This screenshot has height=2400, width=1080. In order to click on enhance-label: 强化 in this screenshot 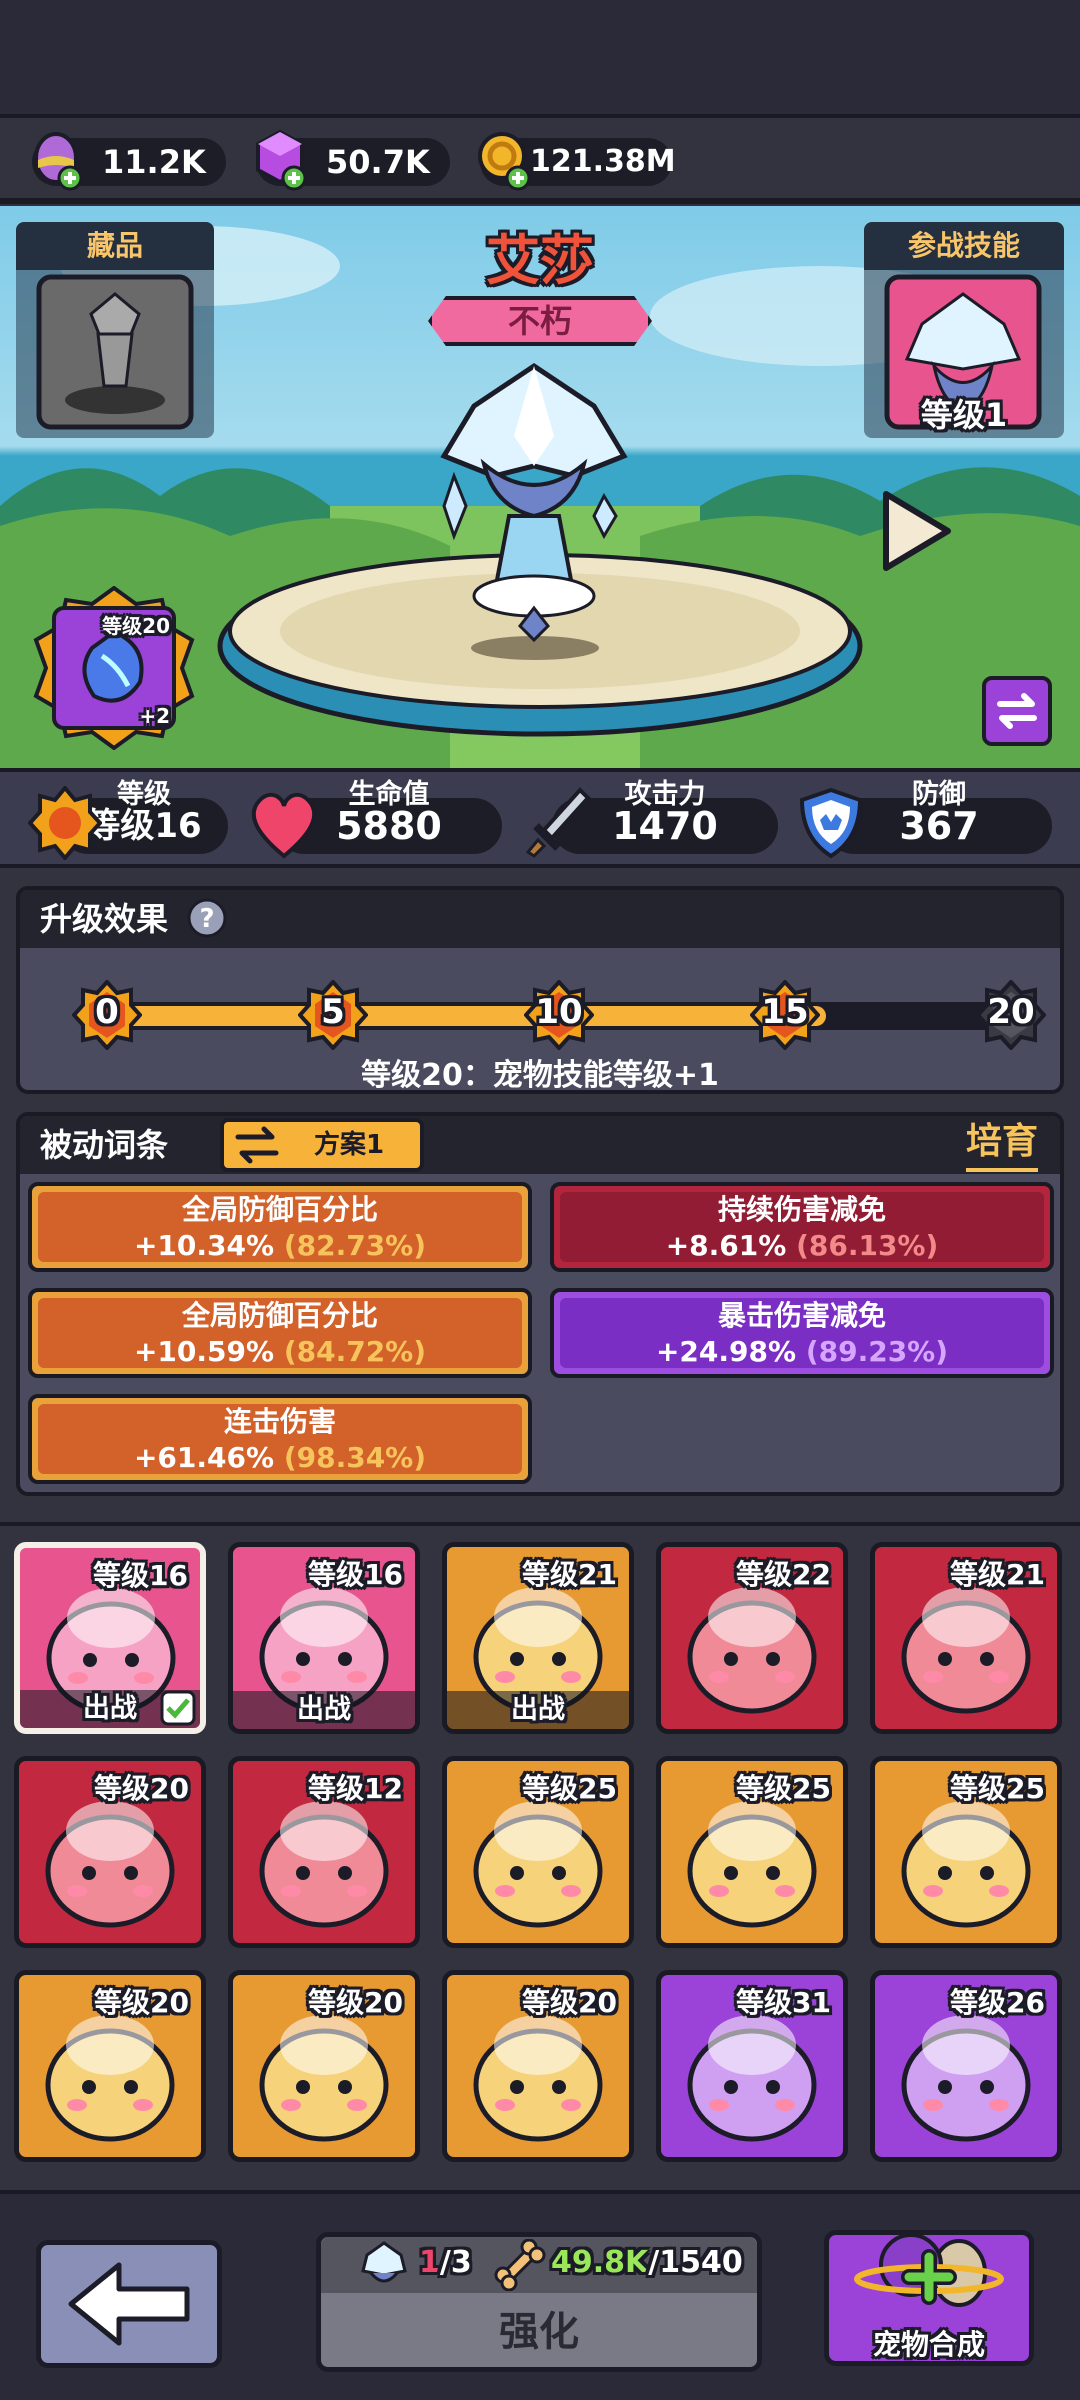, I will do `click(539, 2332)`.